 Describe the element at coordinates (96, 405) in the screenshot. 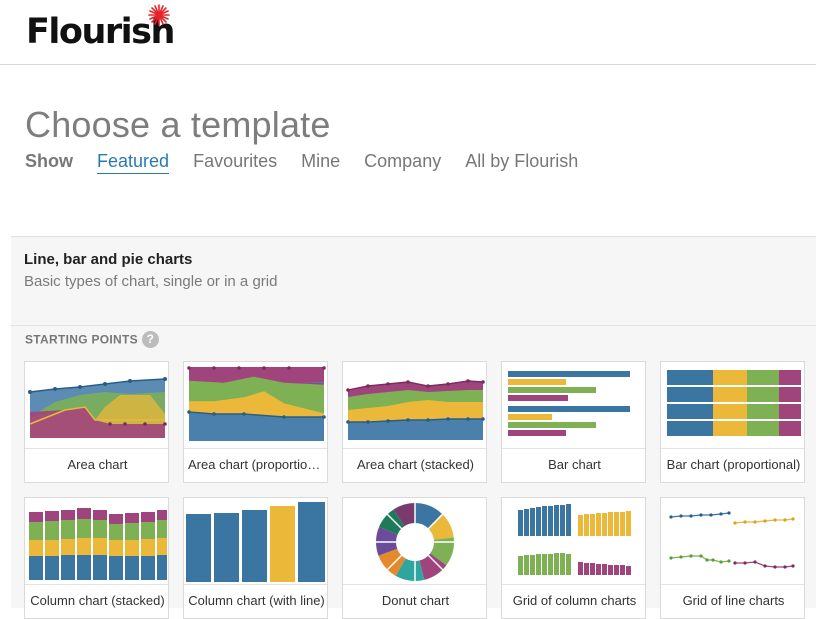

I see `area-chart-thumbnail` at that location.